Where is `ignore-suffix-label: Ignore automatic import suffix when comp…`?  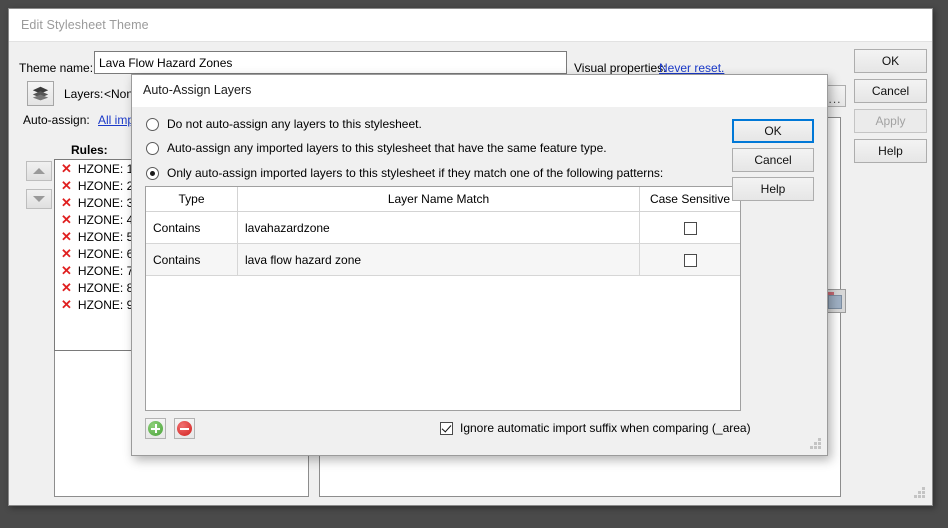
ignore-suffix-label: Ignore automatic import suffix when comp… is located at coordinates (605, 428).